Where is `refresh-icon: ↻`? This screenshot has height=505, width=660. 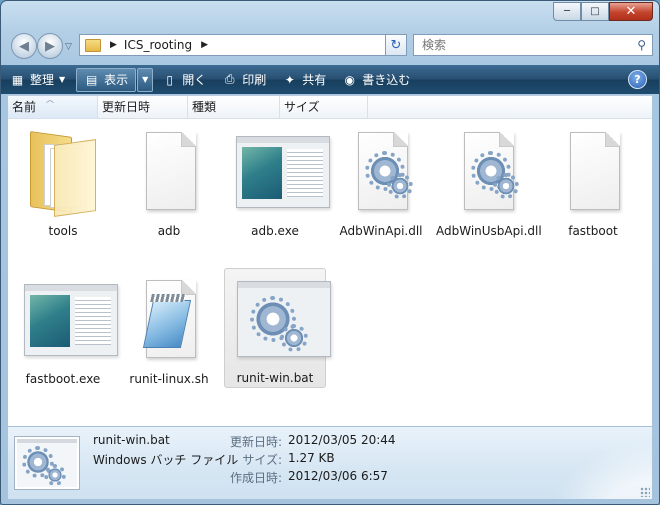 refresh-icon: ↻ is located at coordinates (396, 45).